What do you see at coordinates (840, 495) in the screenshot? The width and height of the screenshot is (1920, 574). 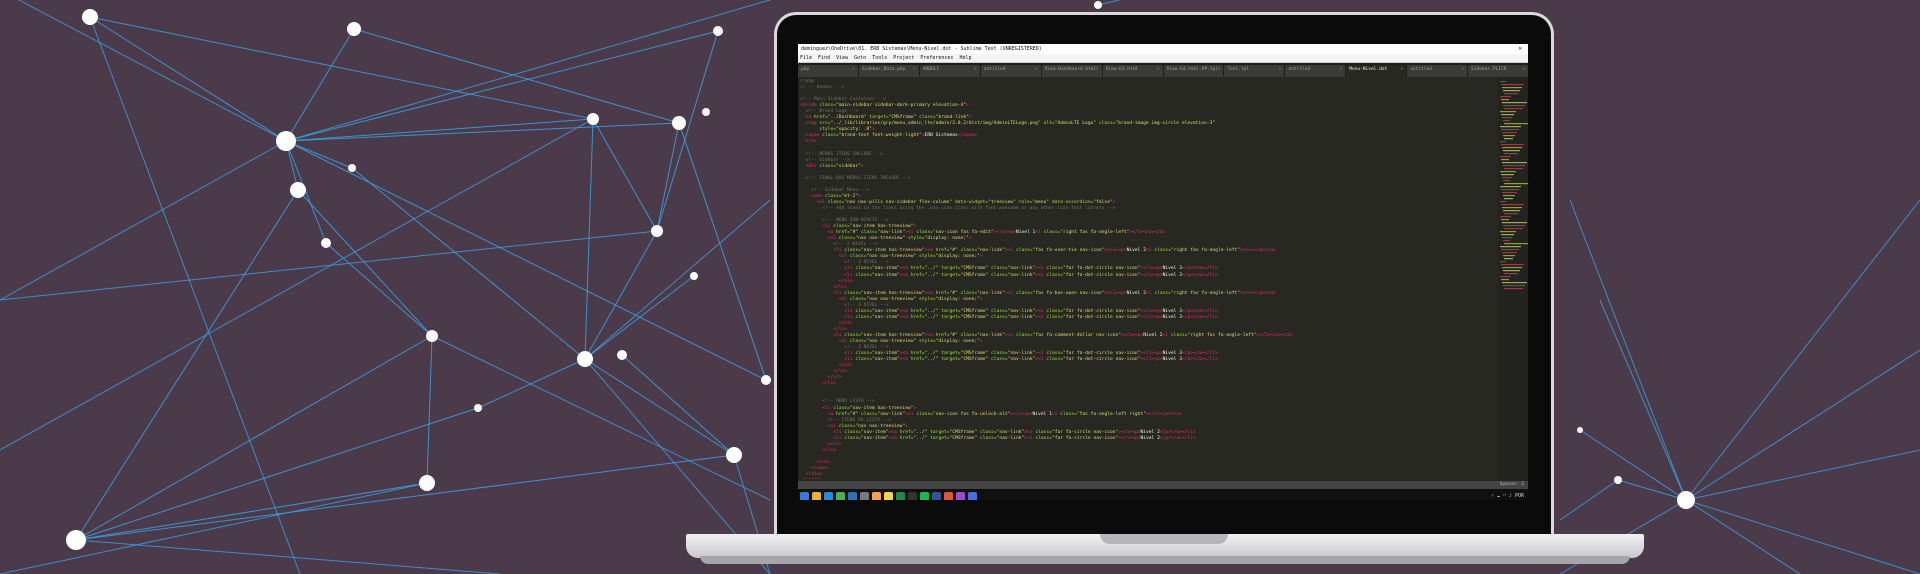 I see `chrome-icon` at bounding box center [840, 495].